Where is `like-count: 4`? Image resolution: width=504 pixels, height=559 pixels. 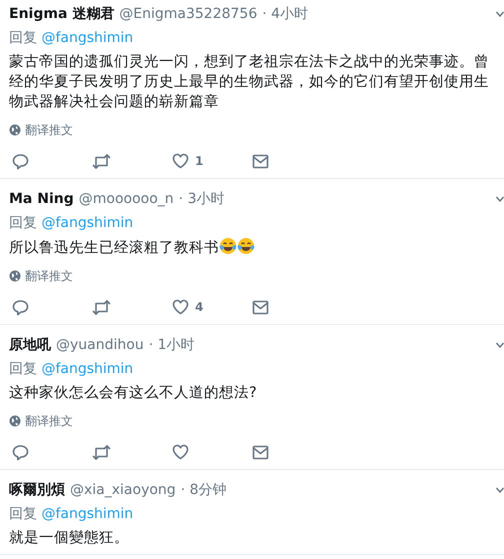
like-count: 4 is located at coordinates (199, 307).